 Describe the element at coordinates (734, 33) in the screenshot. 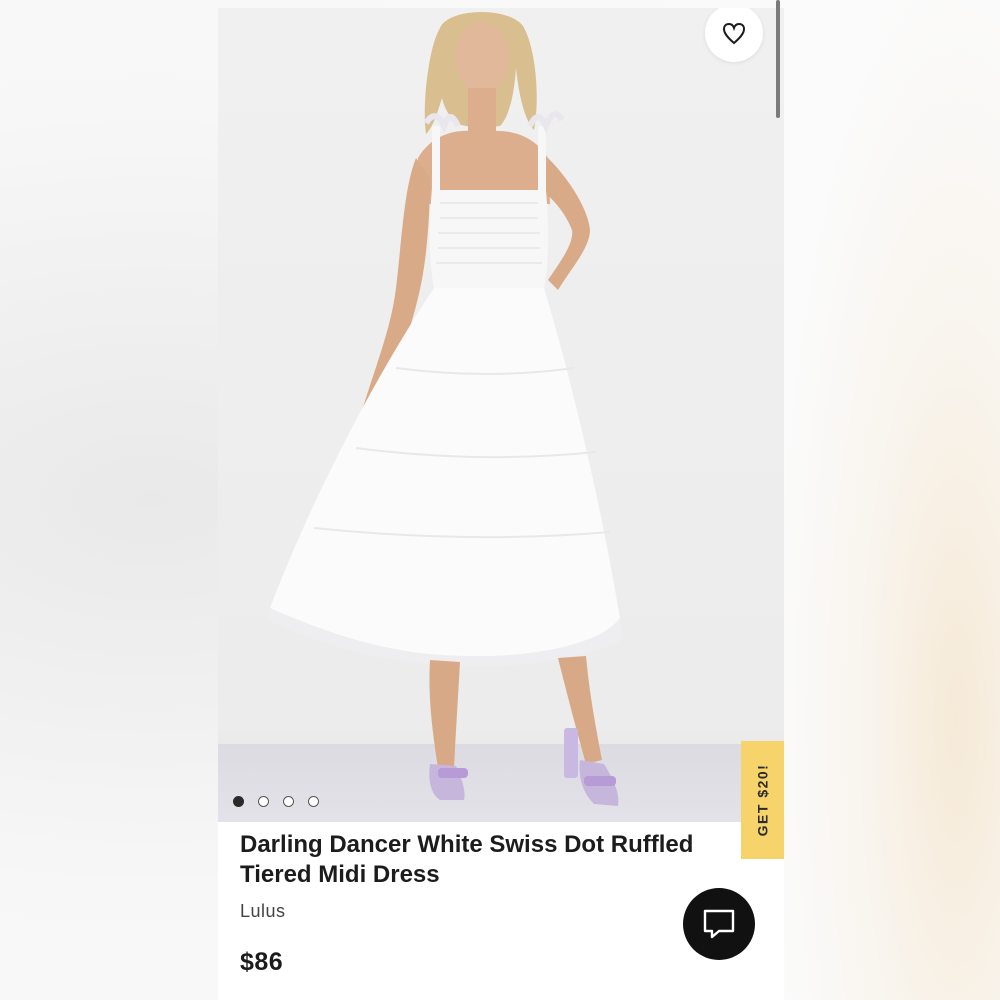

I see `heart-outline-icon` at that location.